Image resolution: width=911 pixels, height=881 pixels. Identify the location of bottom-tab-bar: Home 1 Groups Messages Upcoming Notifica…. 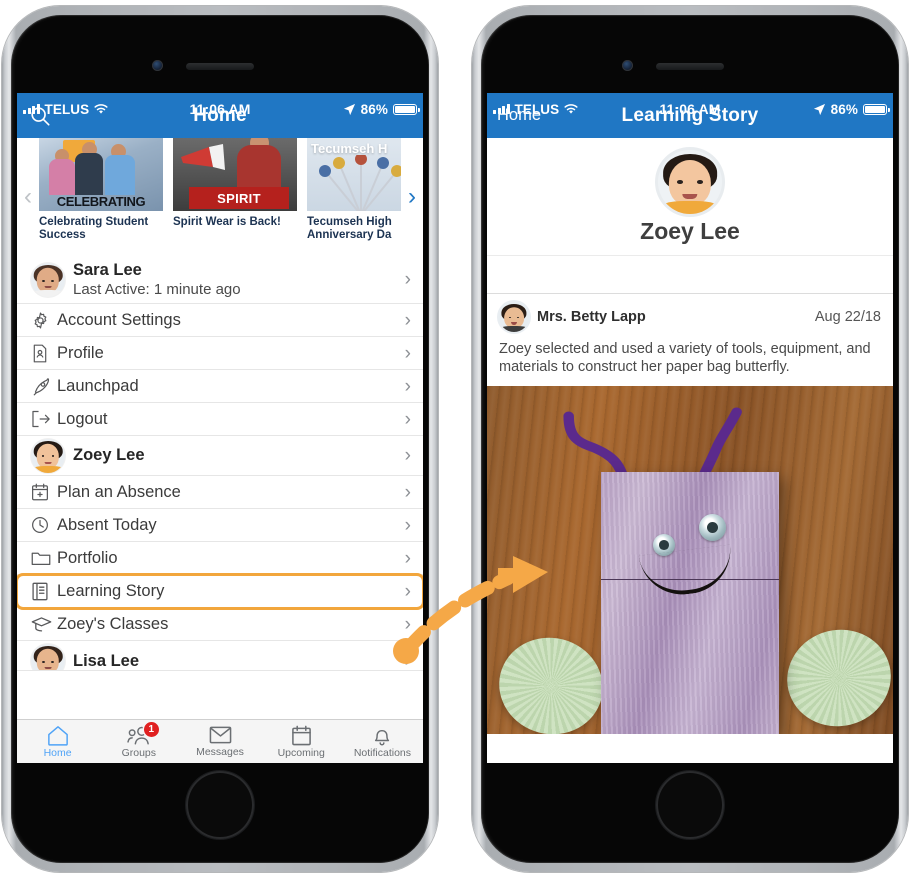
(220, 741).